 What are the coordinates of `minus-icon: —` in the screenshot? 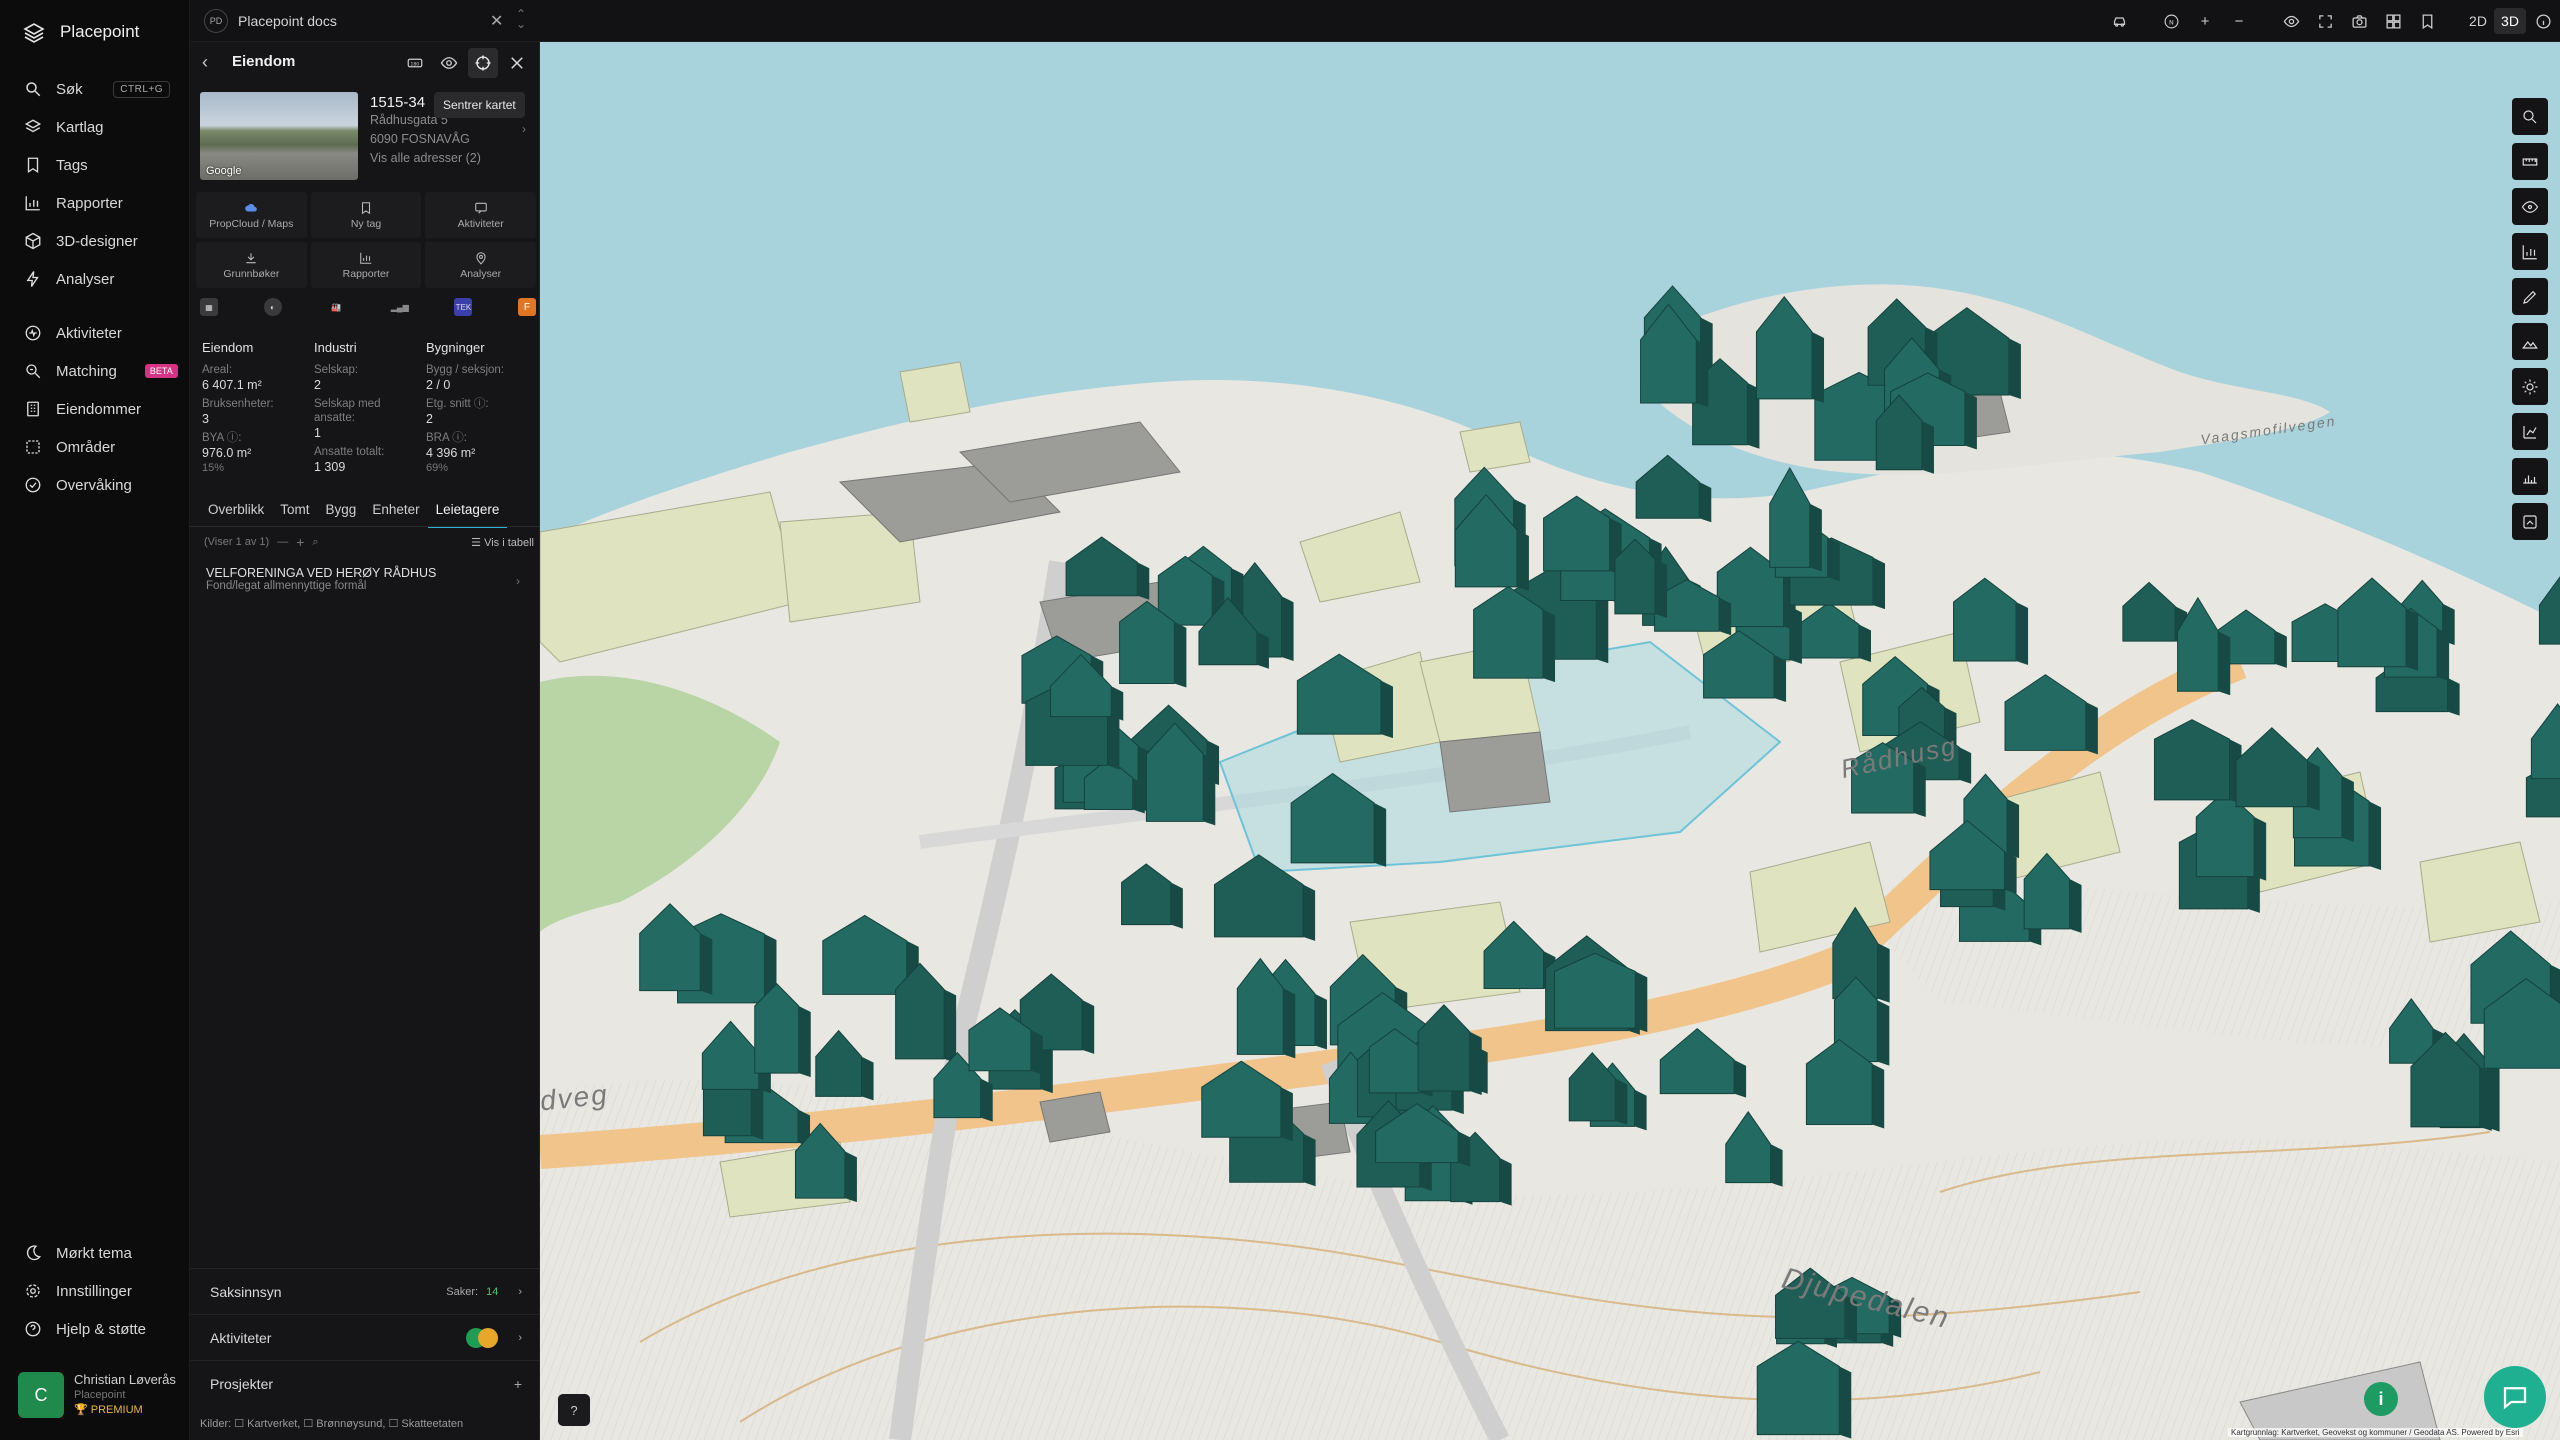 It's located at (282, 542).